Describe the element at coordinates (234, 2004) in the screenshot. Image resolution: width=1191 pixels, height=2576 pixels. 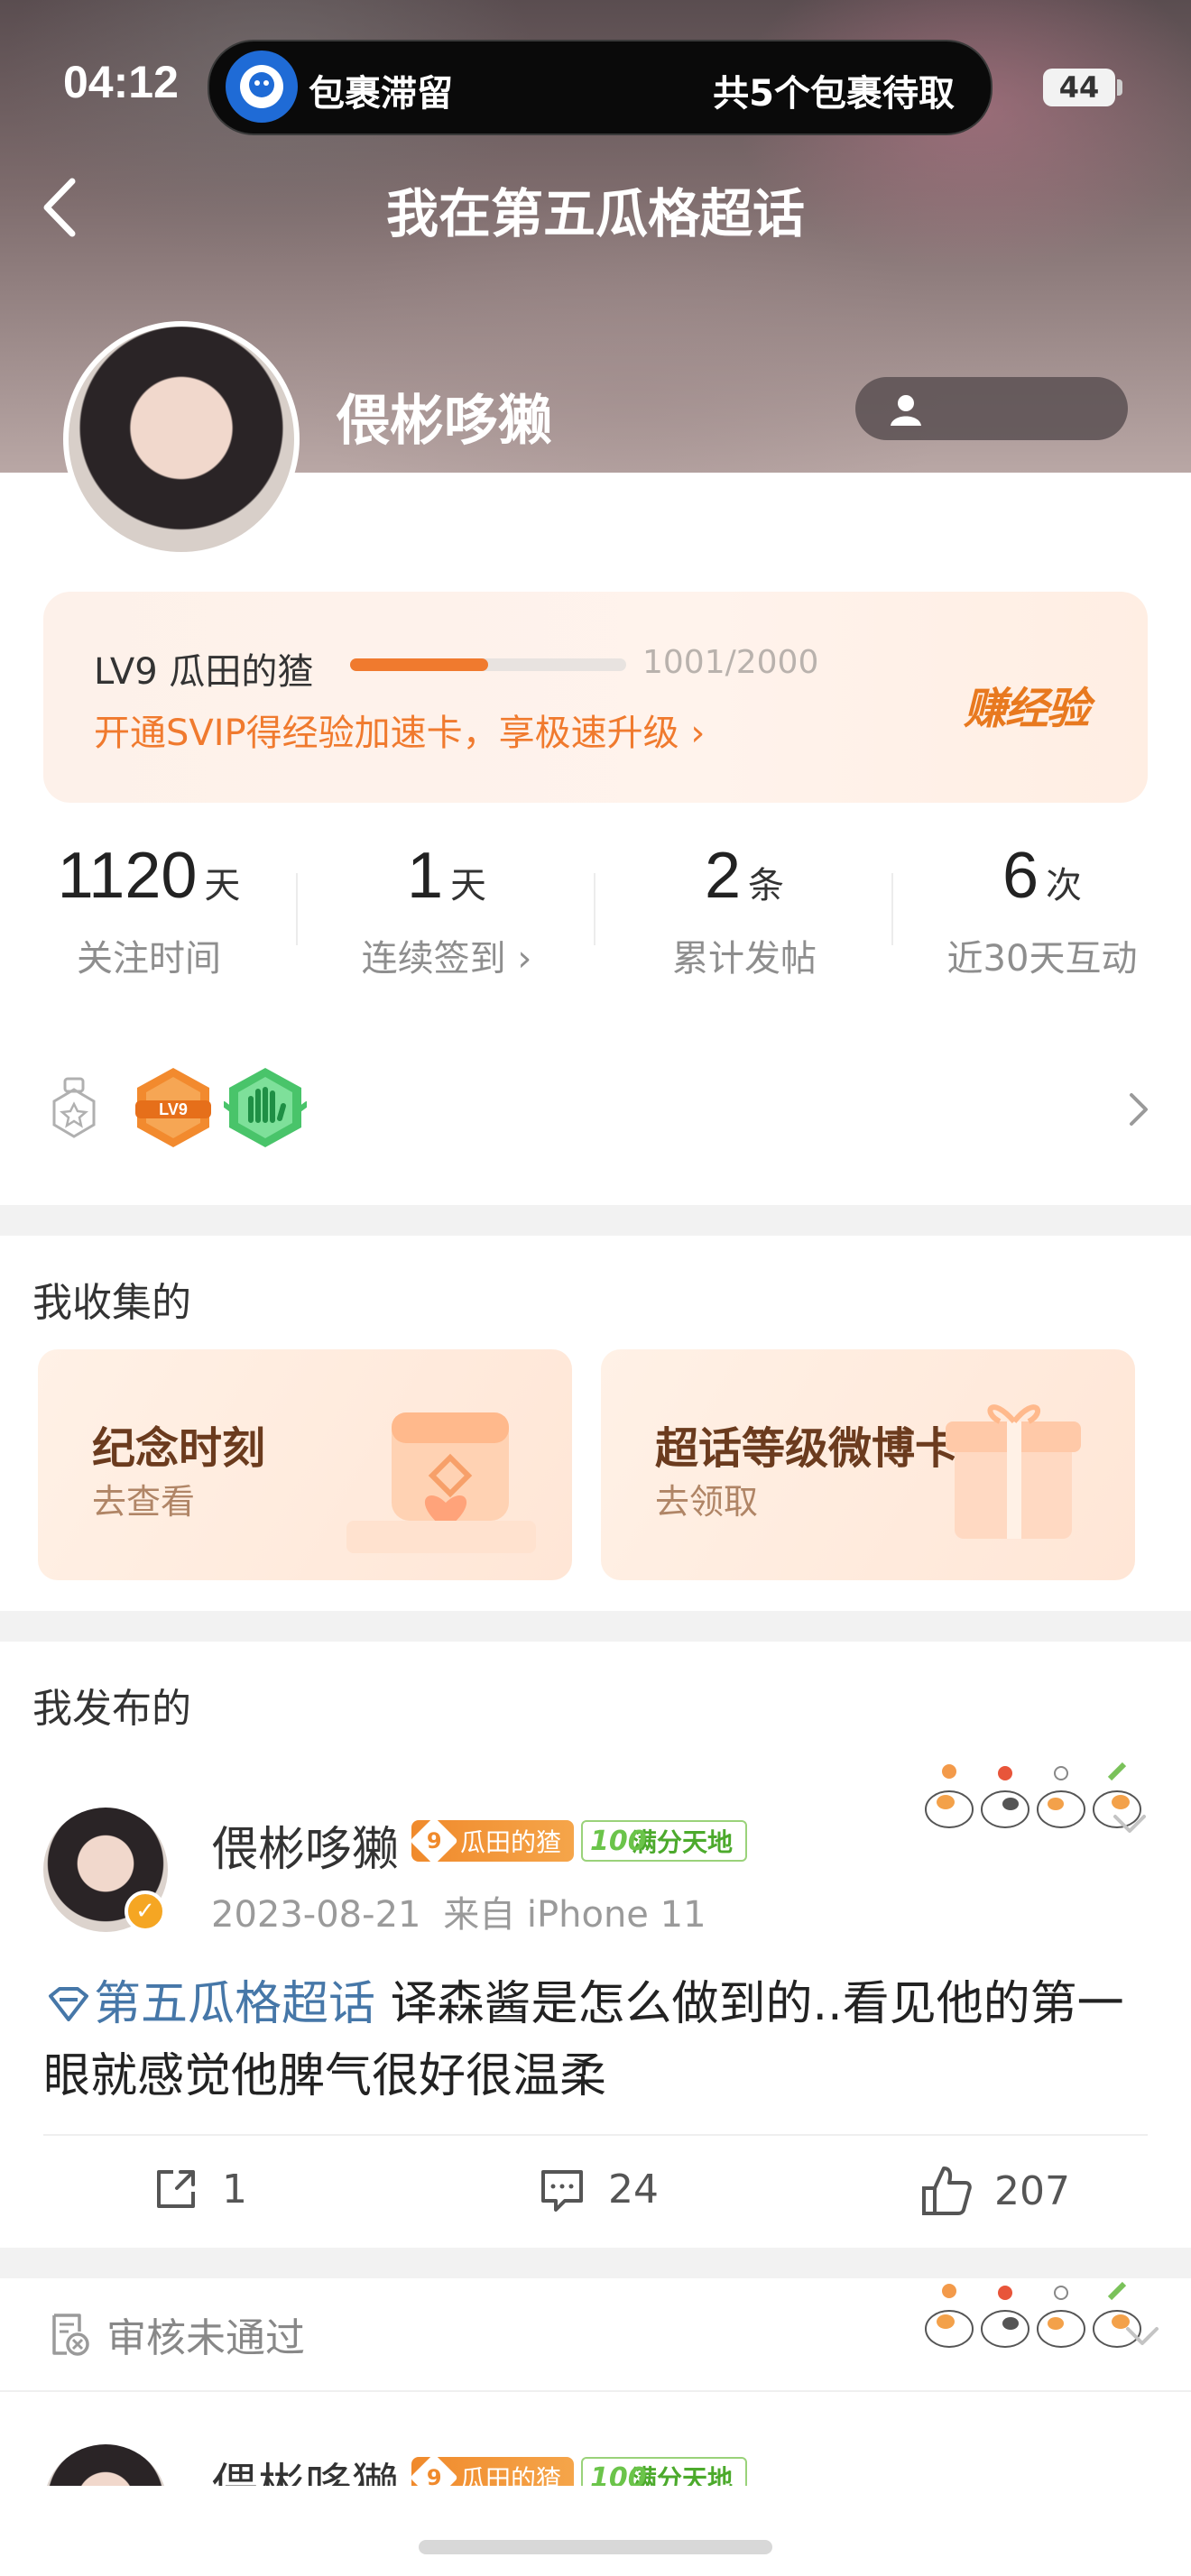
I see `topic-link: 第五瓜格超话` at that location.